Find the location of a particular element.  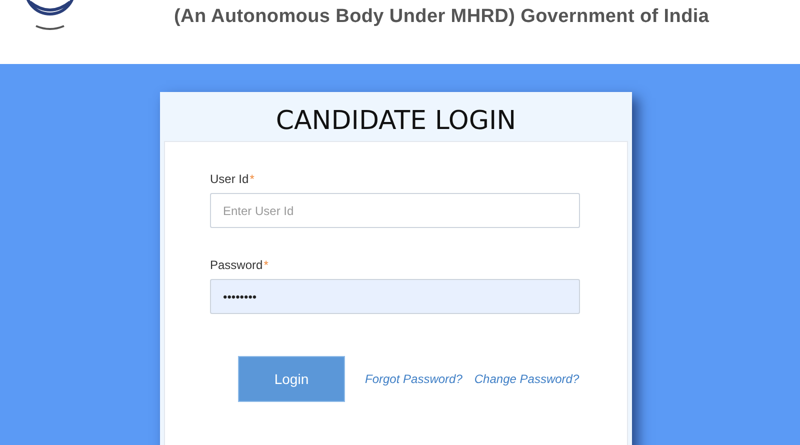

text-link: Forgot Password? is located at coordinates (413, 379).